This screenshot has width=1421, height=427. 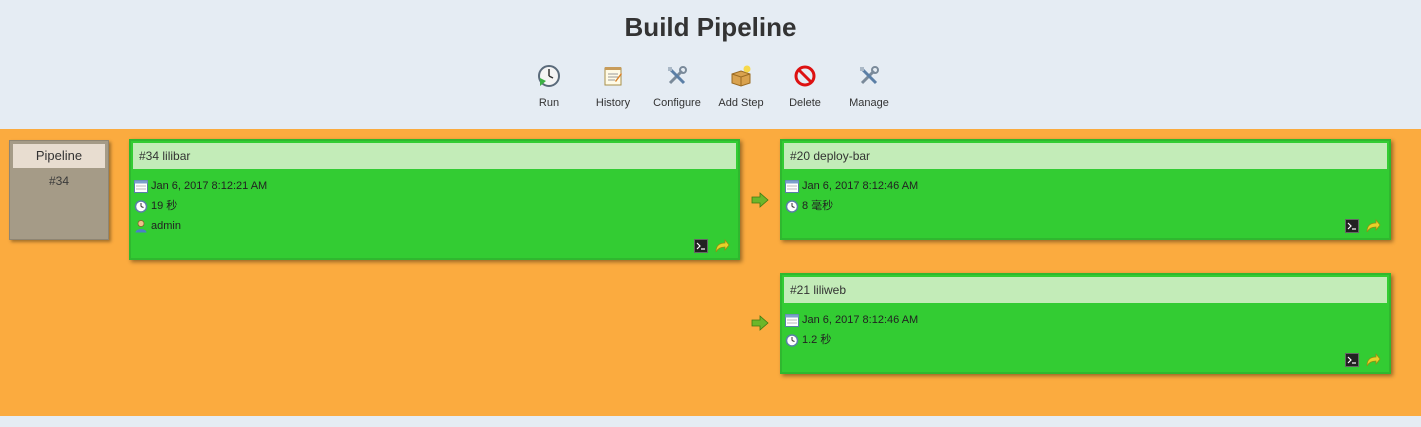 What do you see at coordinates (59, 181) in the screenshot?
I see `pipeline-number: #34` at bounding box center [59, 181].